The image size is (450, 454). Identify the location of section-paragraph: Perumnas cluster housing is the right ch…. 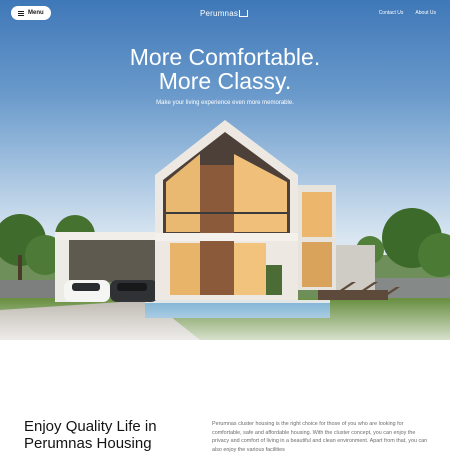
(320, 437).